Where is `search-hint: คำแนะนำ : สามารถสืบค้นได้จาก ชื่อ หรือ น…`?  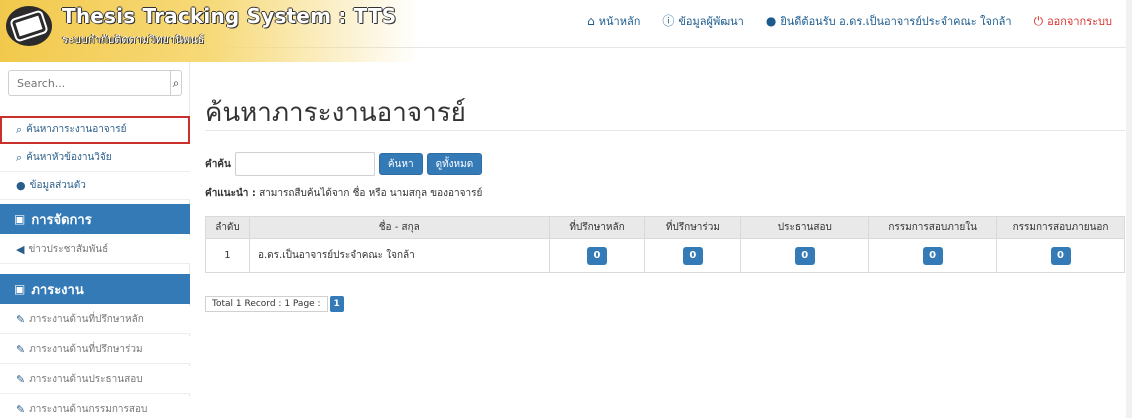
search-hint: คำแนะนำ : สามารถสืบค้นได้จาก ชื่อ หรือ น… is located at coordinates (343, 193).